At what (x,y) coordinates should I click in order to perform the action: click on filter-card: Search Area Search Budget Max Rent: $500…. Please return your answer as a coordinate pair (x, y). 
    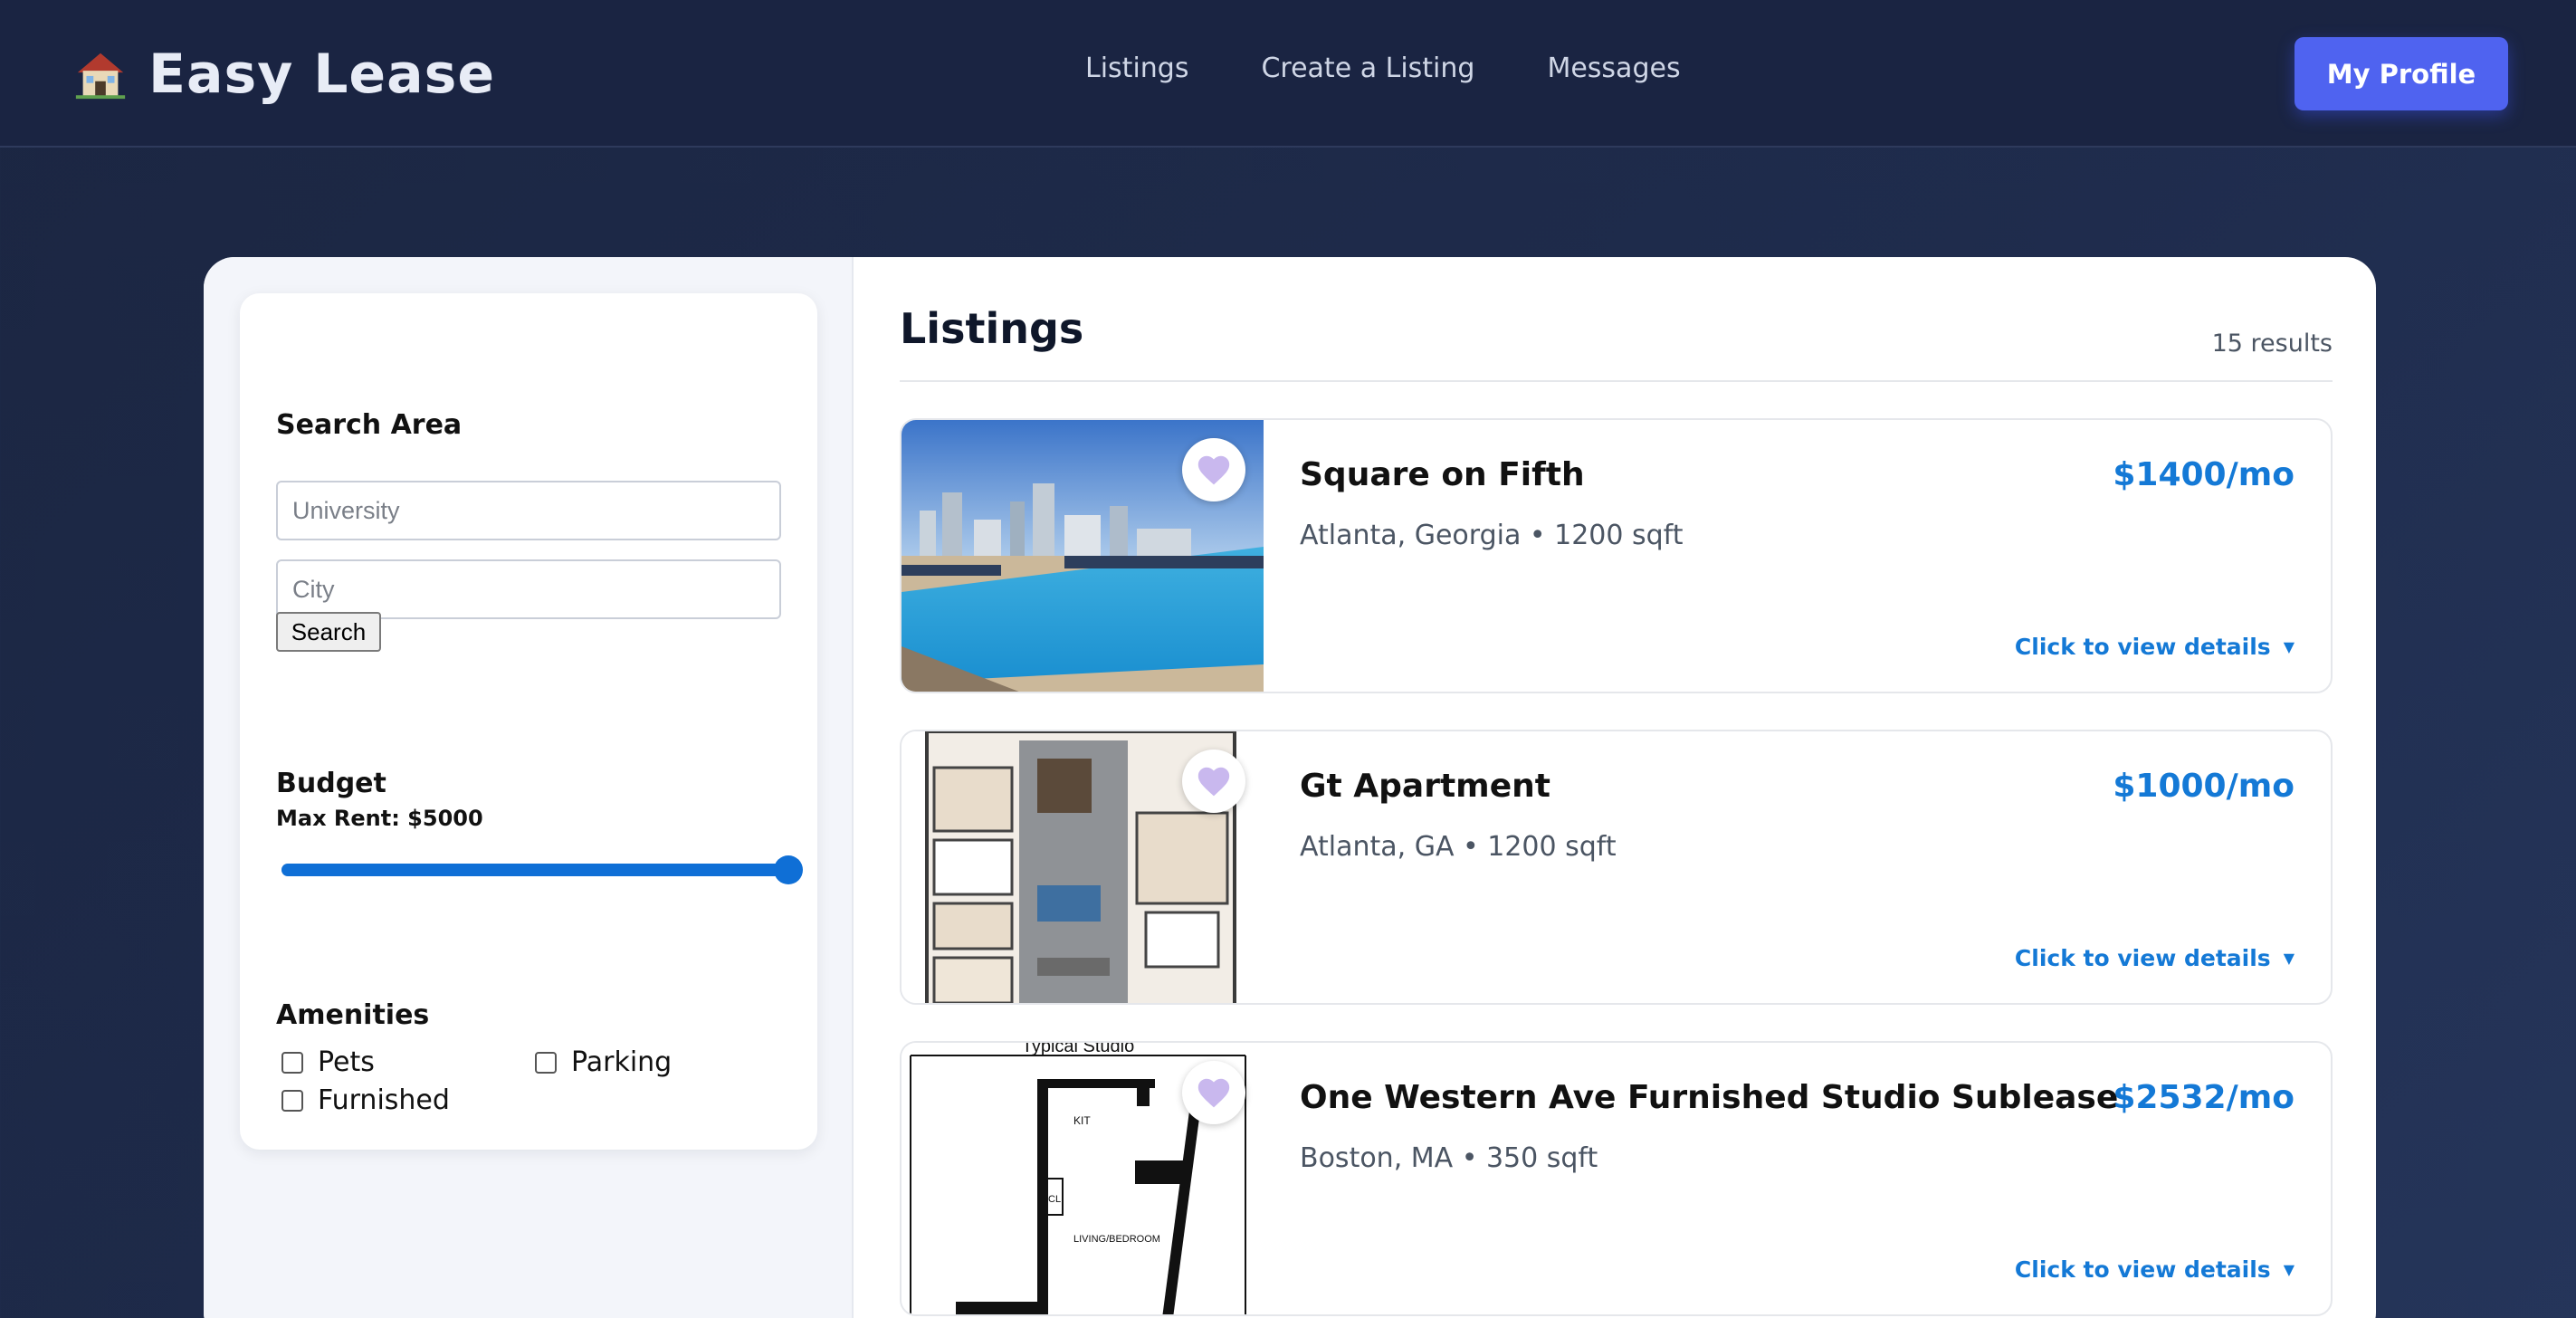
    Looking at the image, I should click on (528, 721).